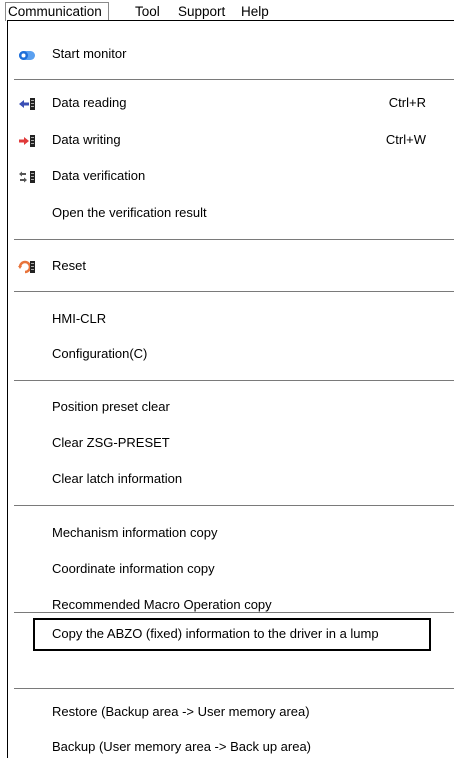 The image size is (454, 758). Describe the element at coordinates (135, 532) in the screenshot. I see `menu-item-label: Mechanism information copy` at that location.